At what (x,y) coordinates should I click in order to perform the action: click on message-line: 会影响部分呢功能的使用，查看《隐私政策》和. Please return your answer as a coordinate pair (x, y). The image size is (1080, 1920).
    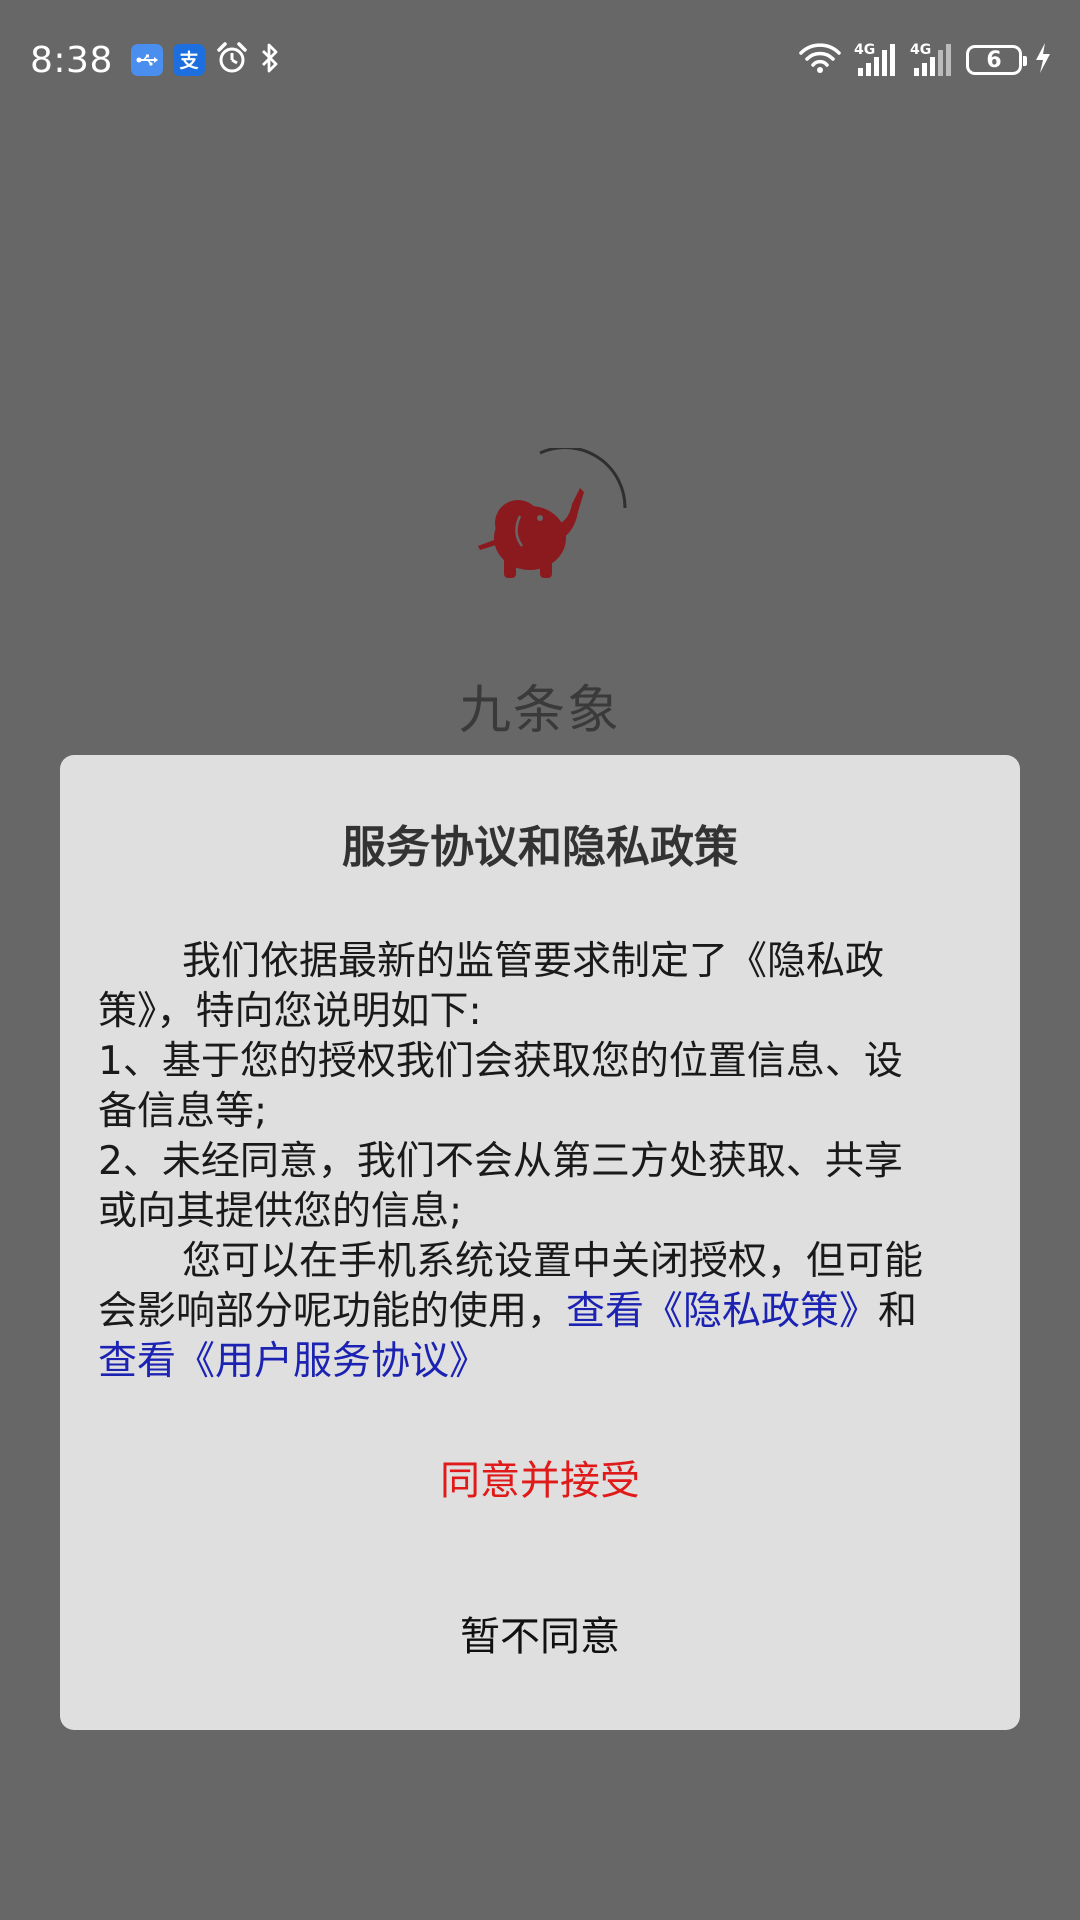
    Looking at the image, I should click on (573, 1312).